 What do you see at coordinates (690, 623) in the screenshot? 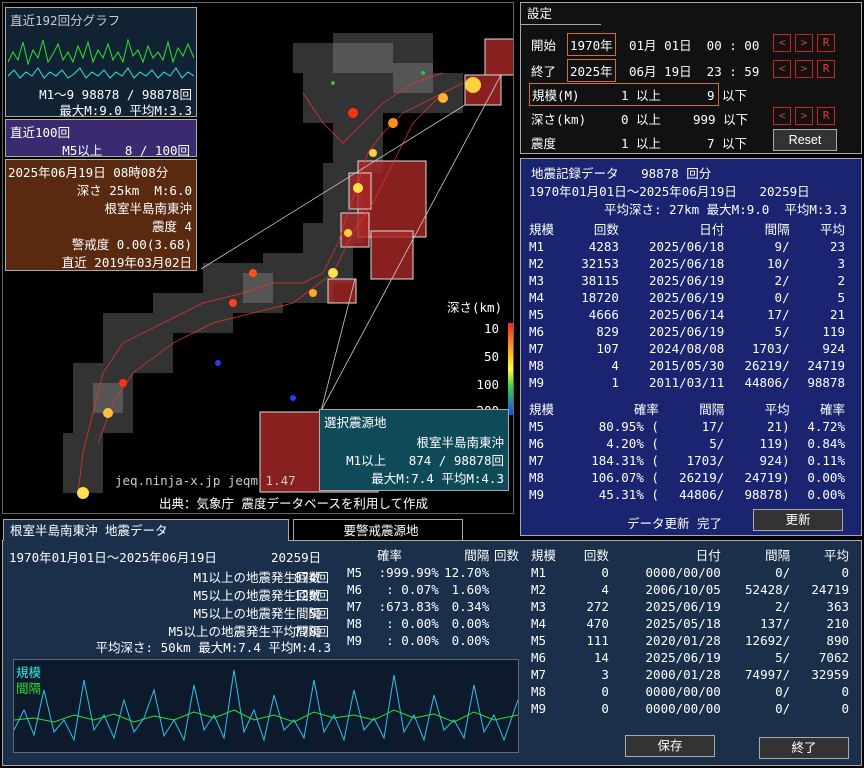
I see `table-row: M4 470 2025/05/18 137/210` at bounding box center [690, 623].